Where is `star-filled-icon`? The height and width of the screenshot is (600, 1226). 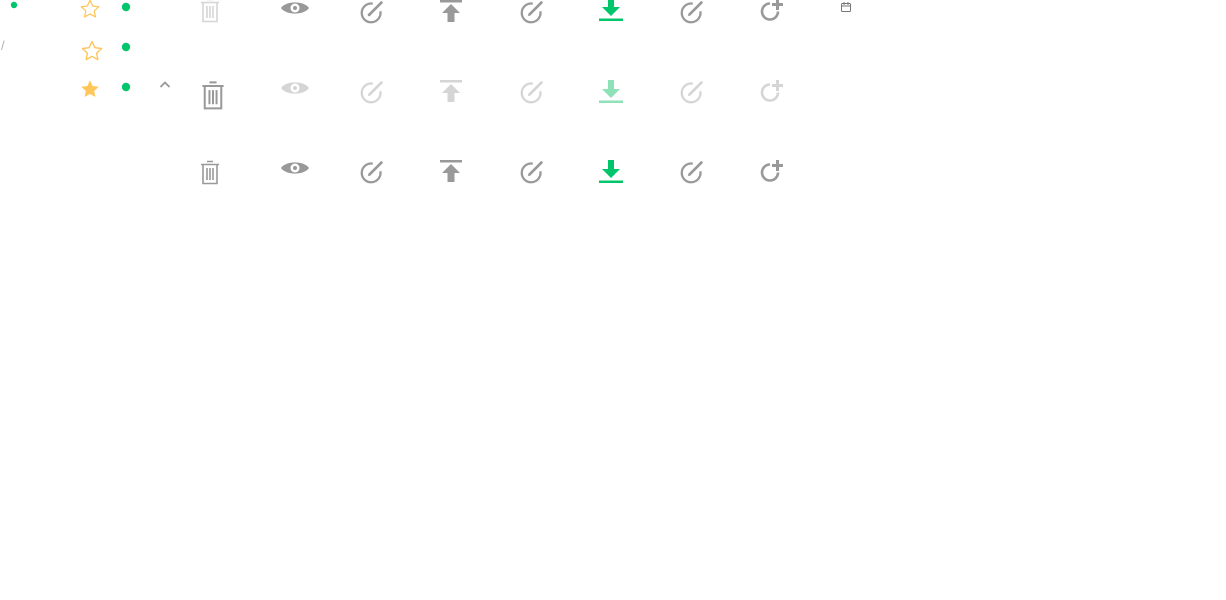
star-filled-icon is located at coordinates (90, 89).